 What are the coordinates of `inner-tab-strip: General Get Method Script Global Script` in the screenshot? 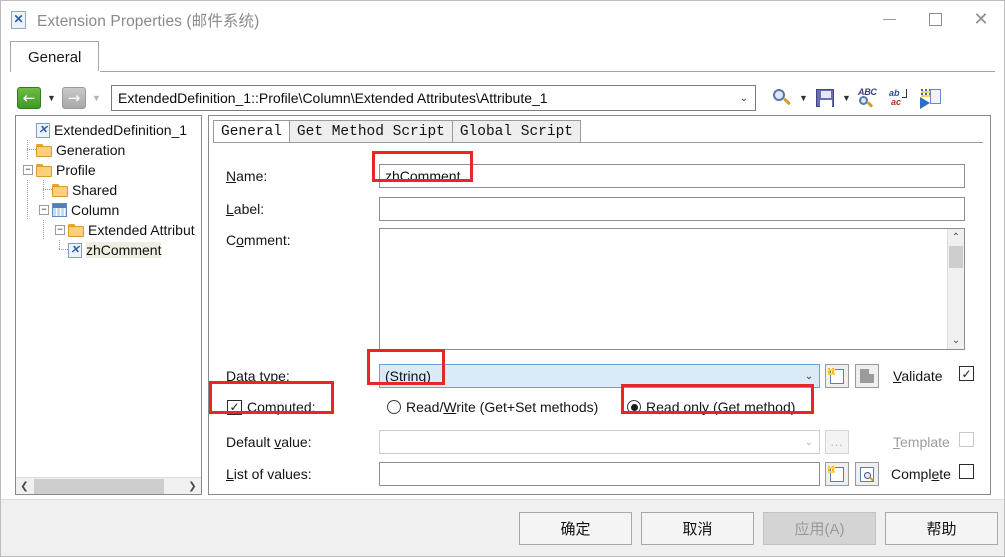 It's located at (397, 131).